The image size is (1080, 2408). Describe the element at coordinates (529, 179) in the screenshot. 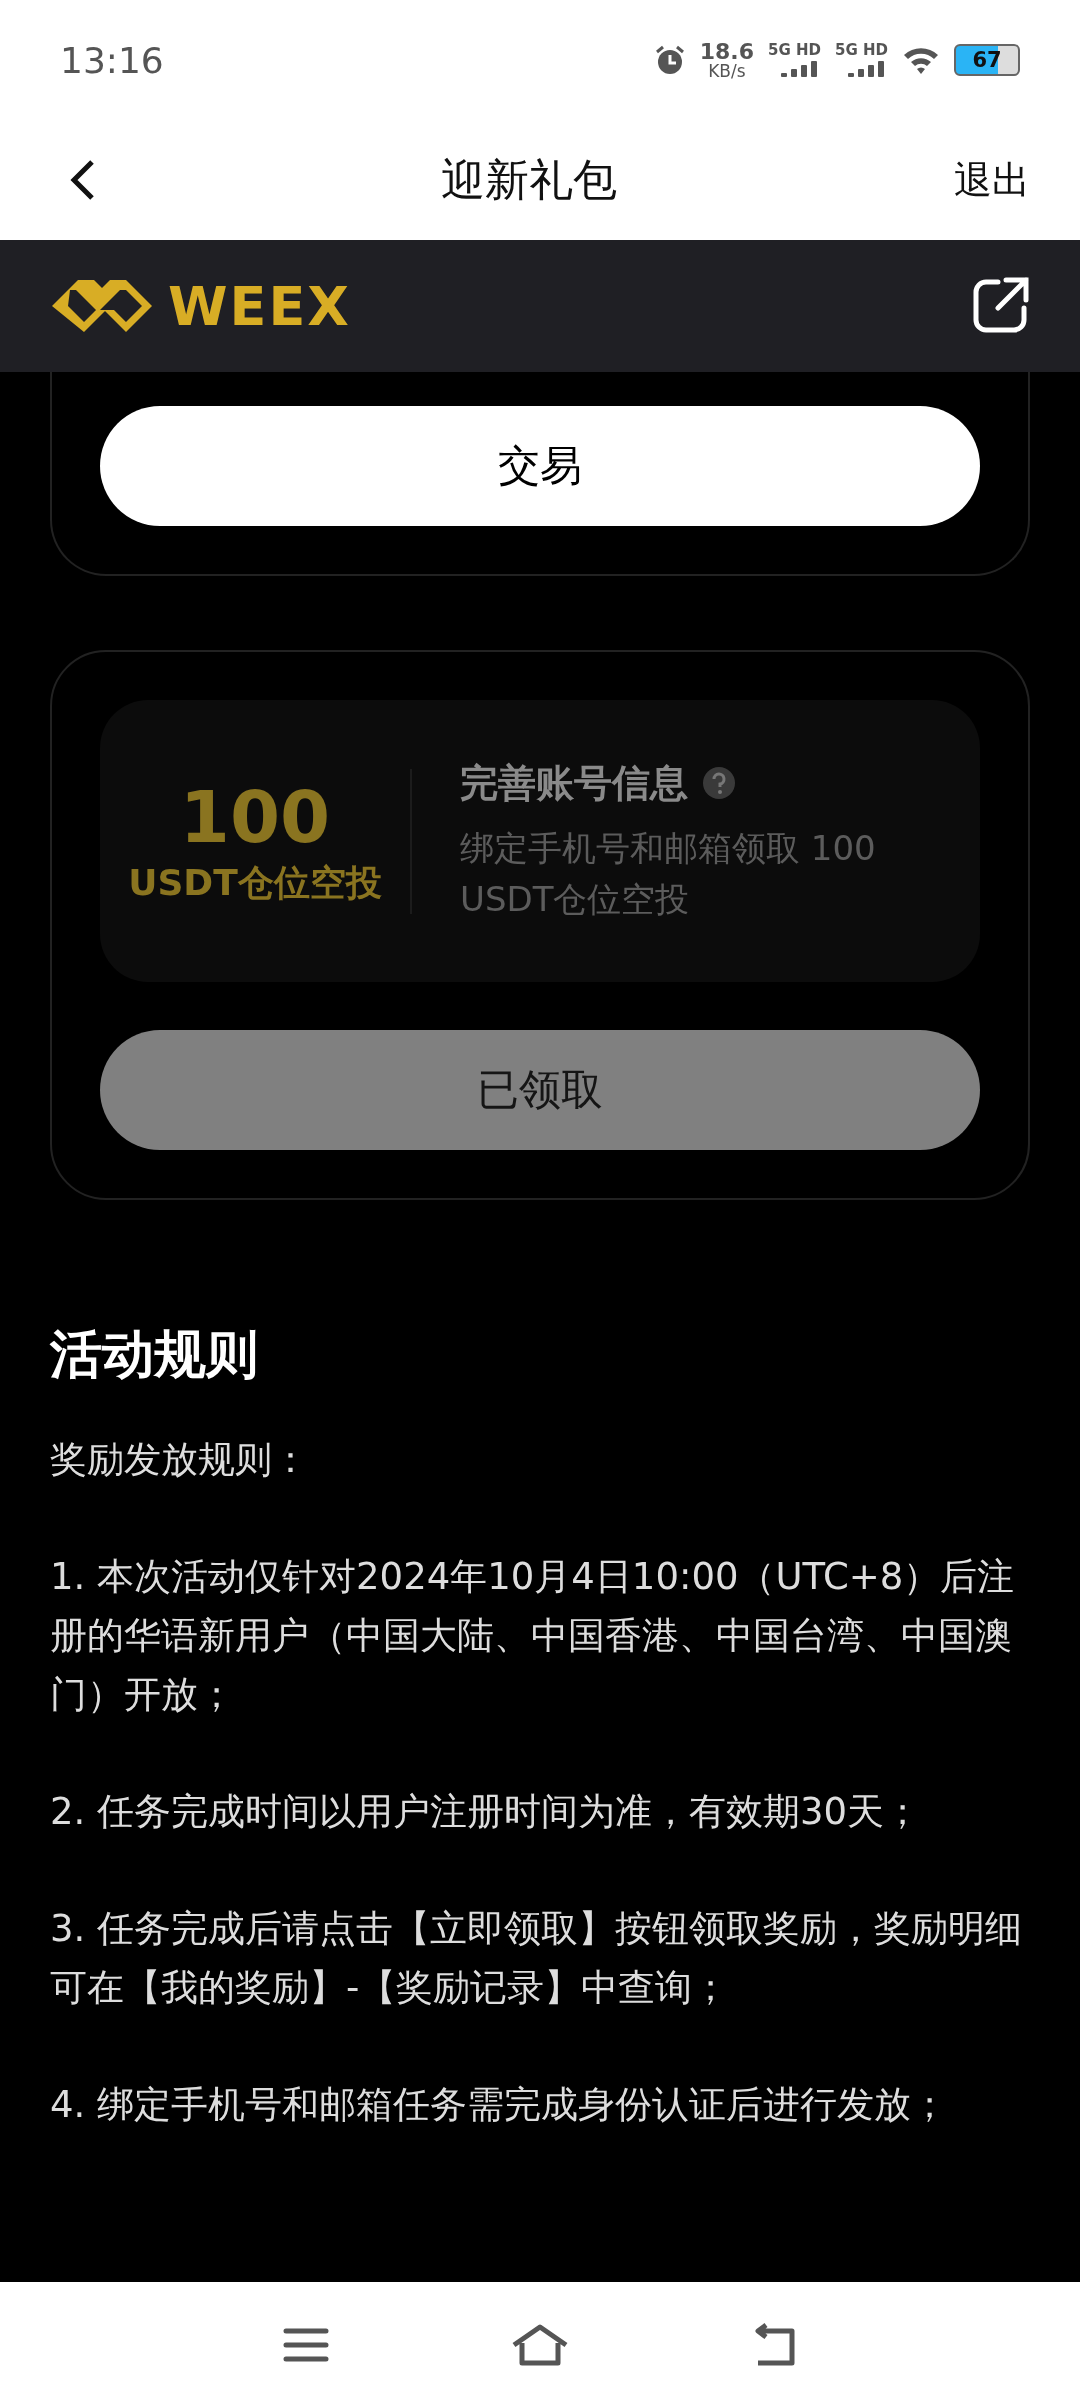

I see `page-title: 迎新礼包` at that location.